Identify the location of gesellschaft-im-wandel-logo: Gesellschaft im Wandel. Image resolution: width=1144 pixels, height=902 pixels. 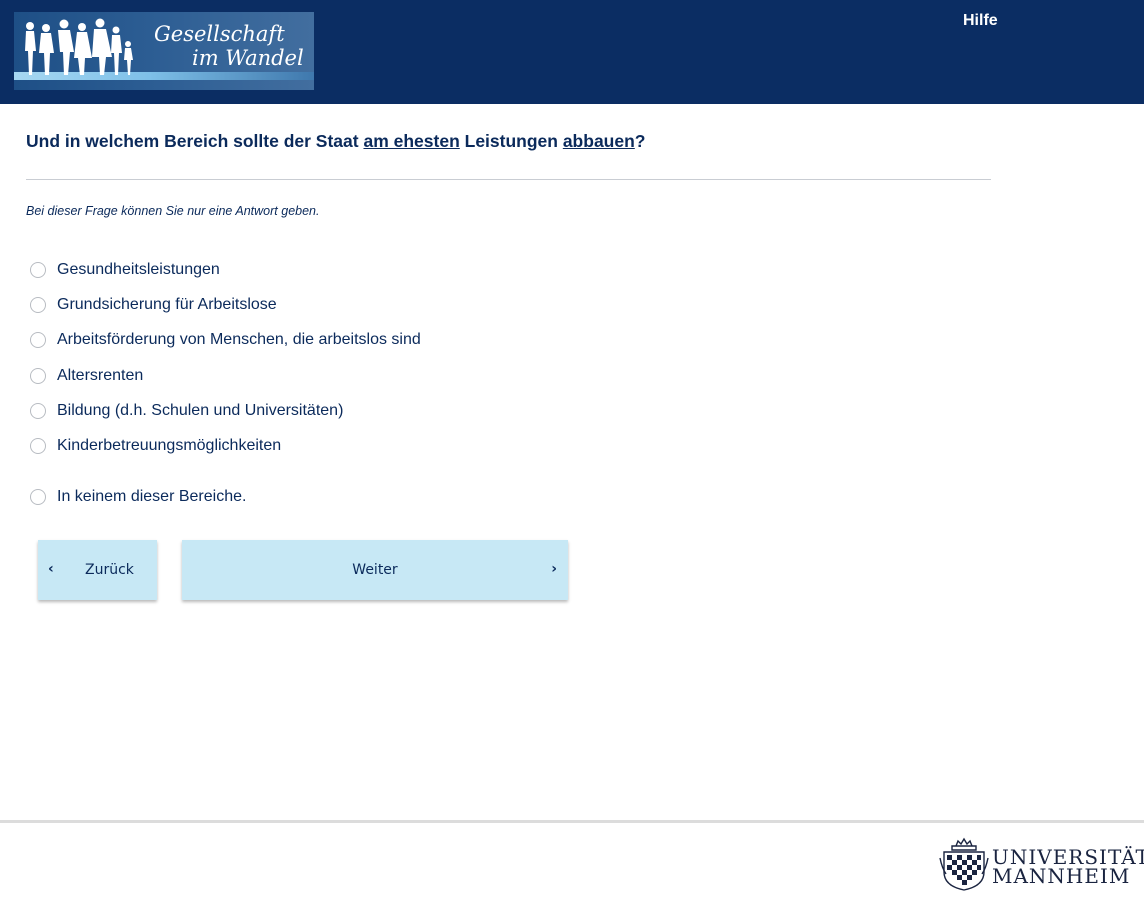
(164, 51).